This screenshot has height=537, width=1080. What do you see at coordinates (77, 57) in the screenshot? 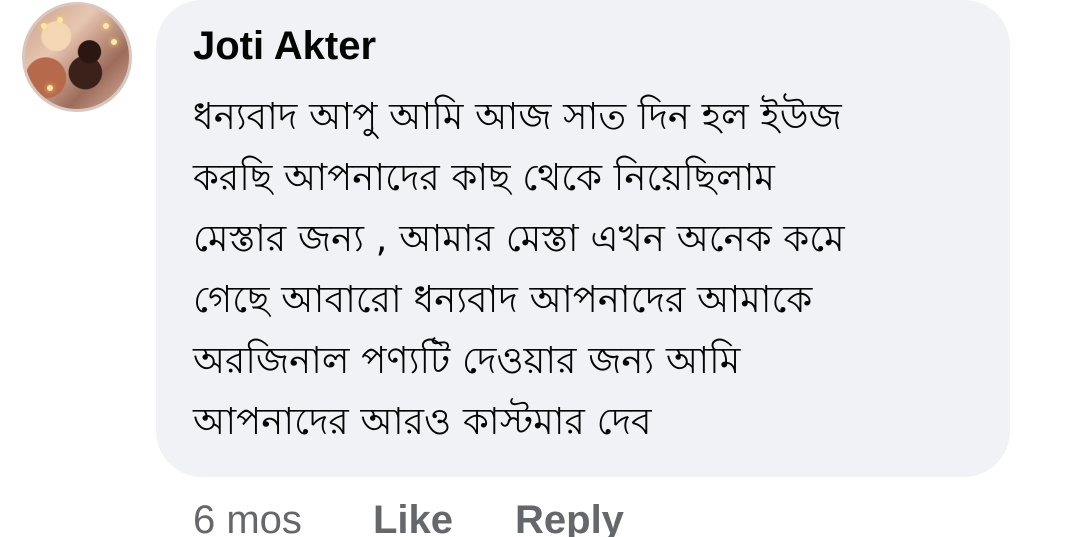
I see `avatar` at bounding box center [77, 57].